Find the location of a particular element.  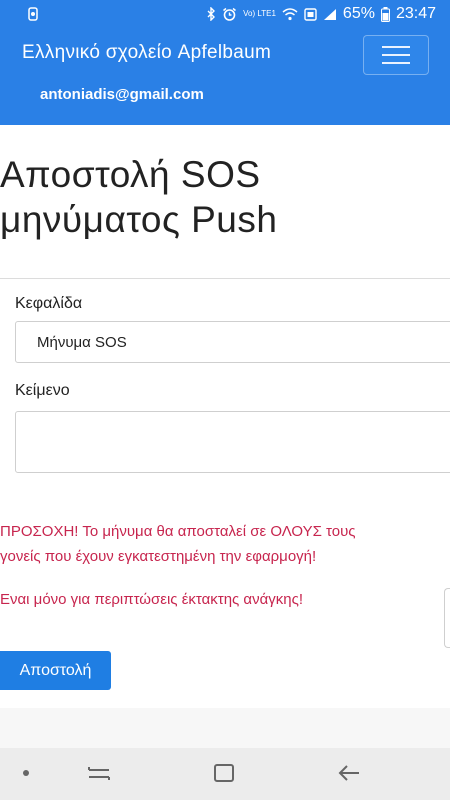

status-bar: Vo) LTE1 65% 23:47 is located at coordinates (225, 14).